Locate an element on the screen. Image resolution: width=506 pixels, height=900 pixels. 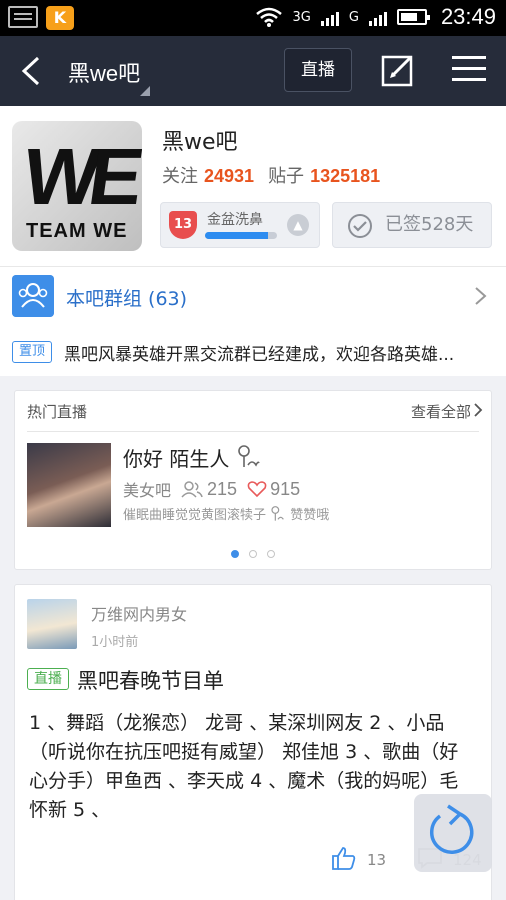
refresh-button is located at coordinates (453, 833).